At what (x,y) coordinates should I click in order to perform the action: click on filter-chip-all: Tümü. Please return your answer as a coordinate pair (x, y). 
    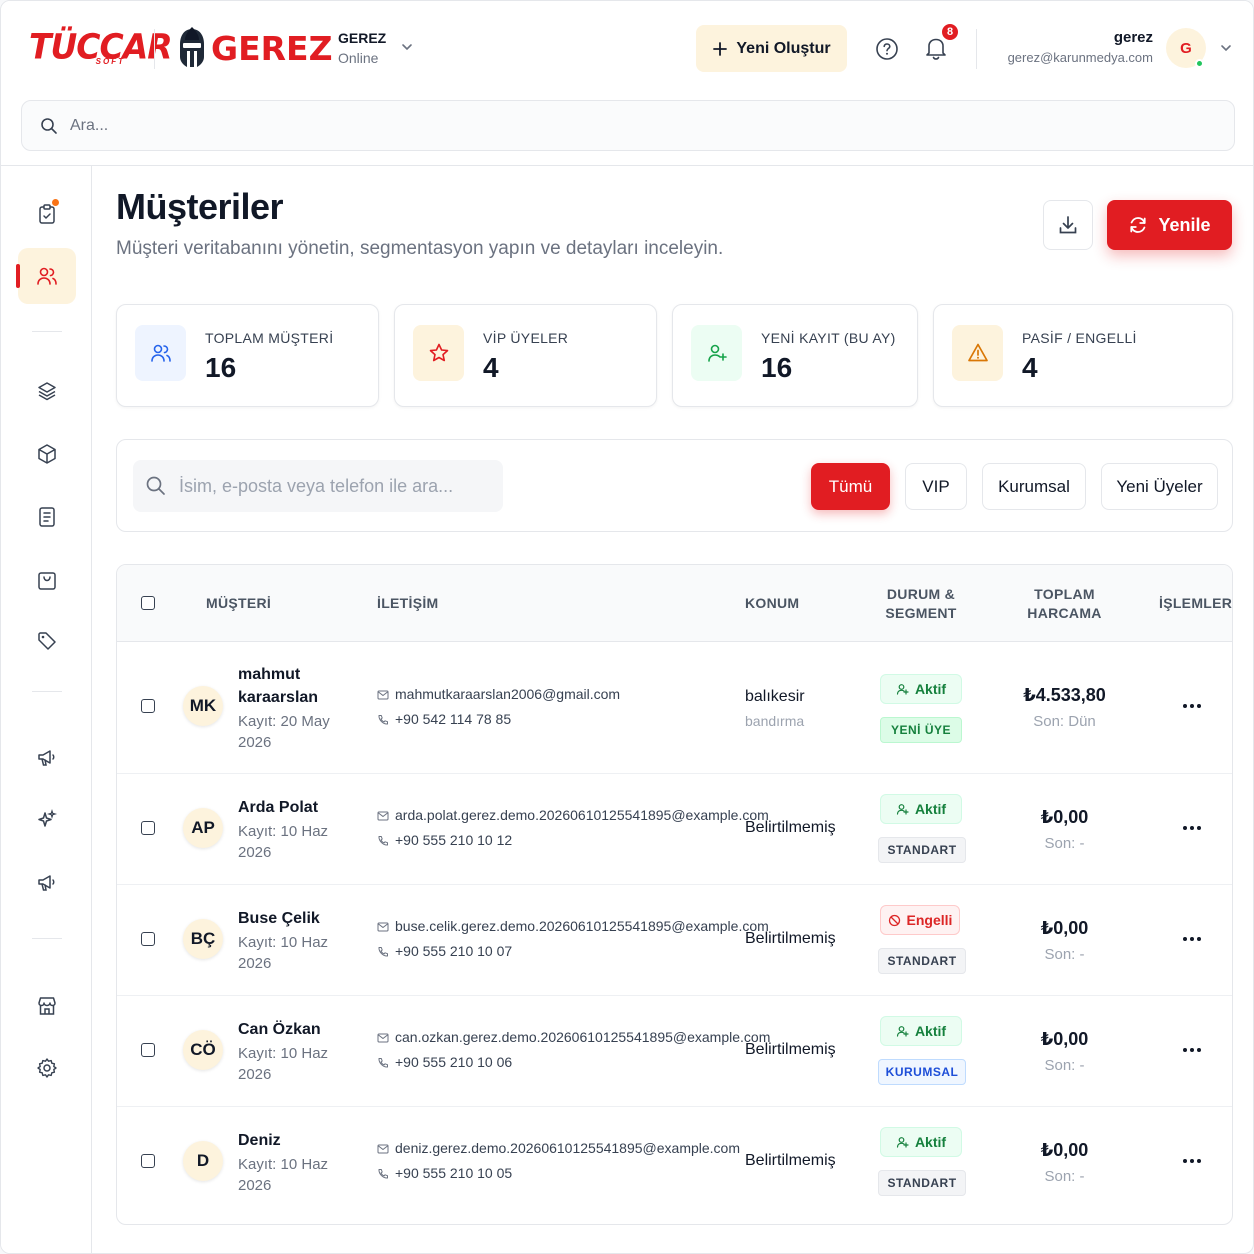
    Looking at the image, I should click on (850, 486).